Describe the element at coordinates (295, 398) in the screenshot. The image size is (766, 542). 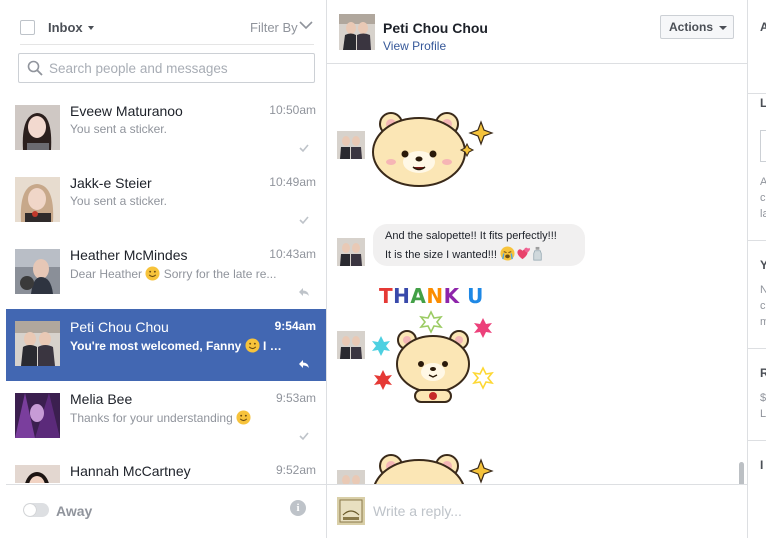
I see `thread-time: 9:53am` at that location.